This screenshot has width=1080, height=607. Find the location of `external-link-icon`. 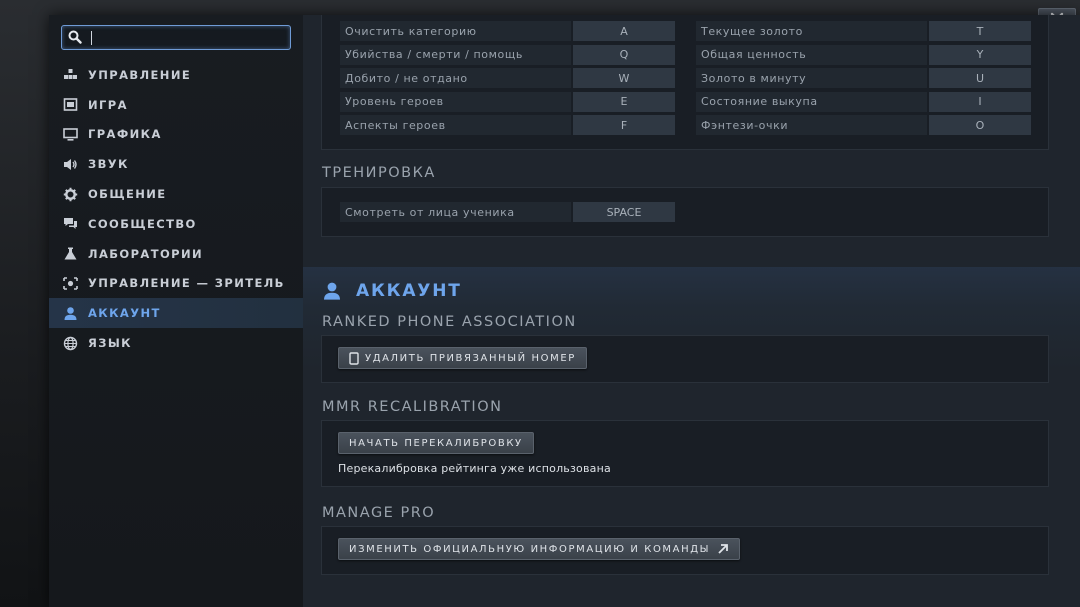

external-link-icon is located at coordinates (723, 549).